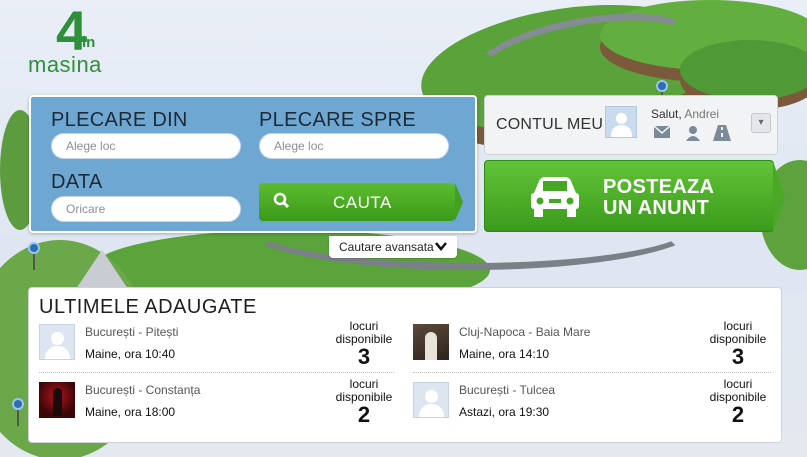  What do you see at coordinates (119, 120) in the screenshot?
I see `from-label: PLECARE DIN` at bounding box center [119, 120].